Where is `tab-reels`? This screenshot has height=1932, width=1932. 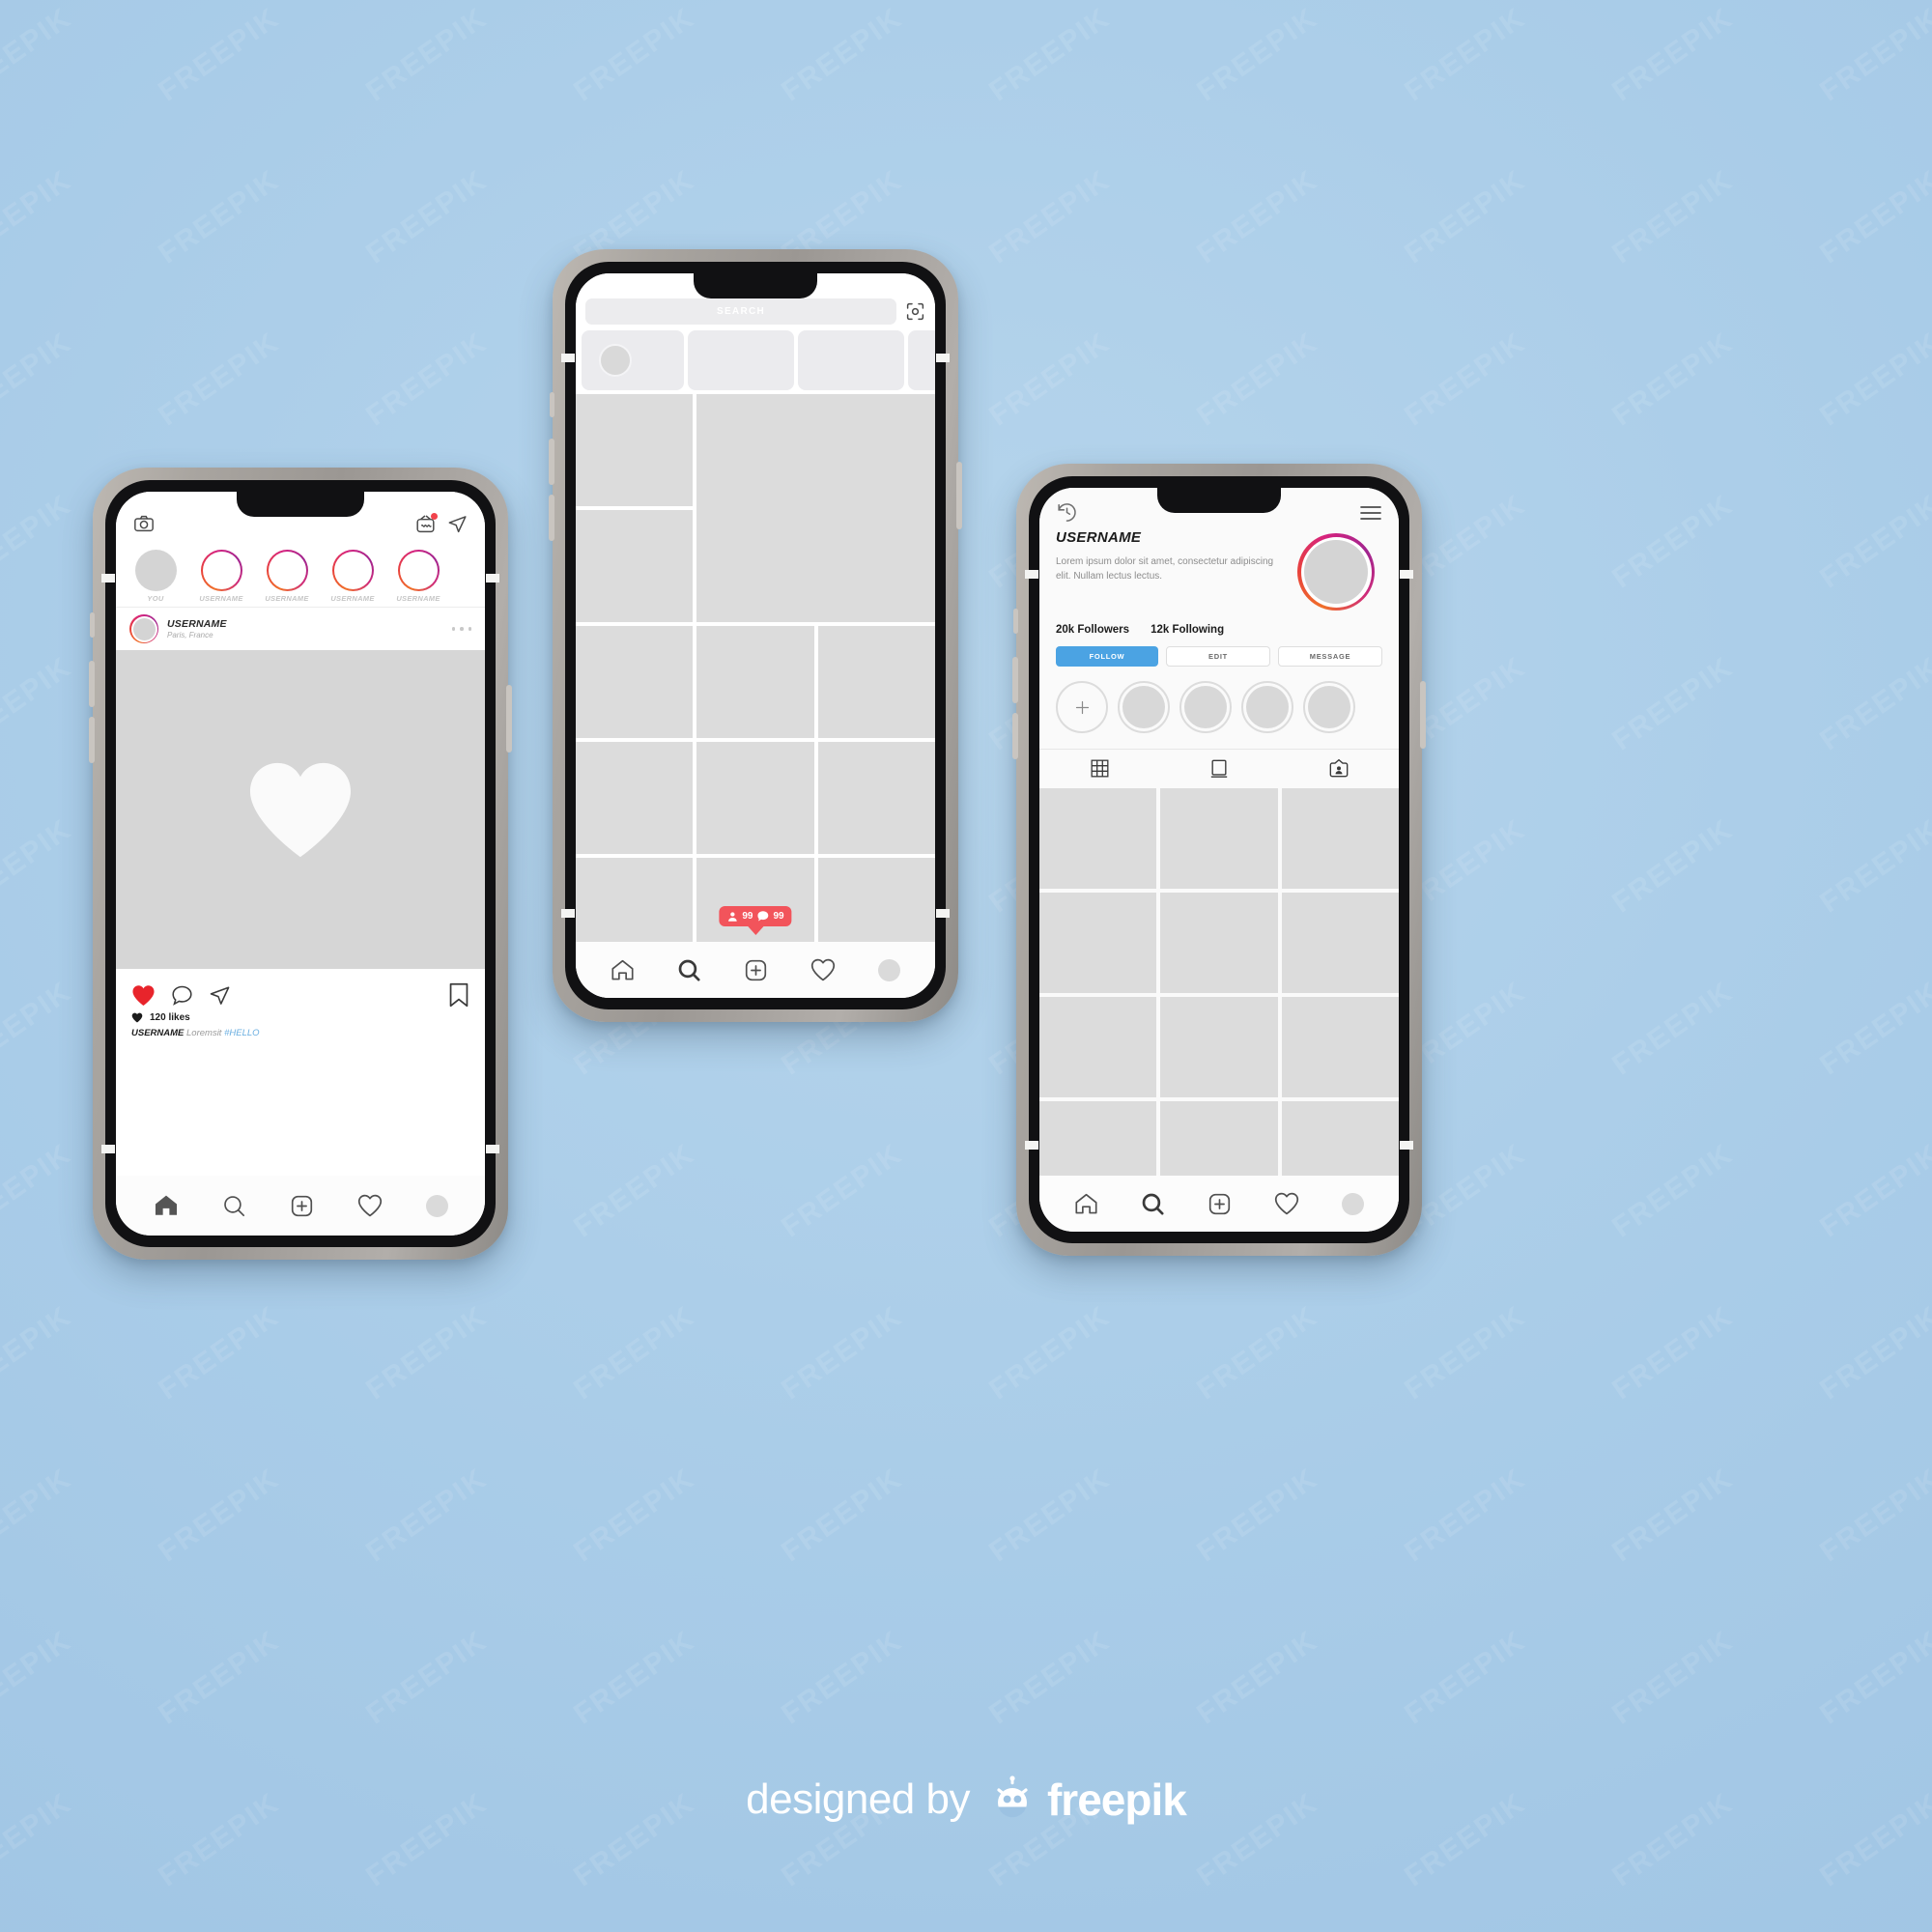 tab-reels is located at coordinates (1219, 769).